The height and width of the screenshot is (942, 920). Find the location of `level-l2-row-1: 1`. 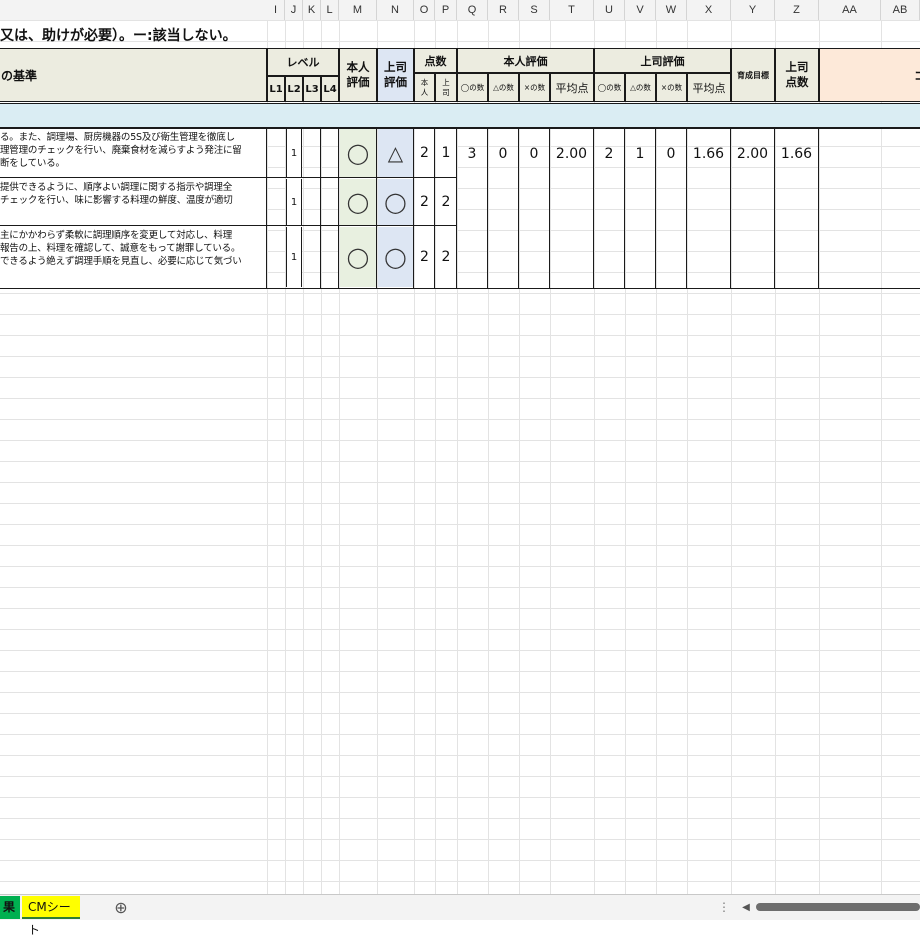

level-l2-row-1: 1 is located at coordinates (294, 153).